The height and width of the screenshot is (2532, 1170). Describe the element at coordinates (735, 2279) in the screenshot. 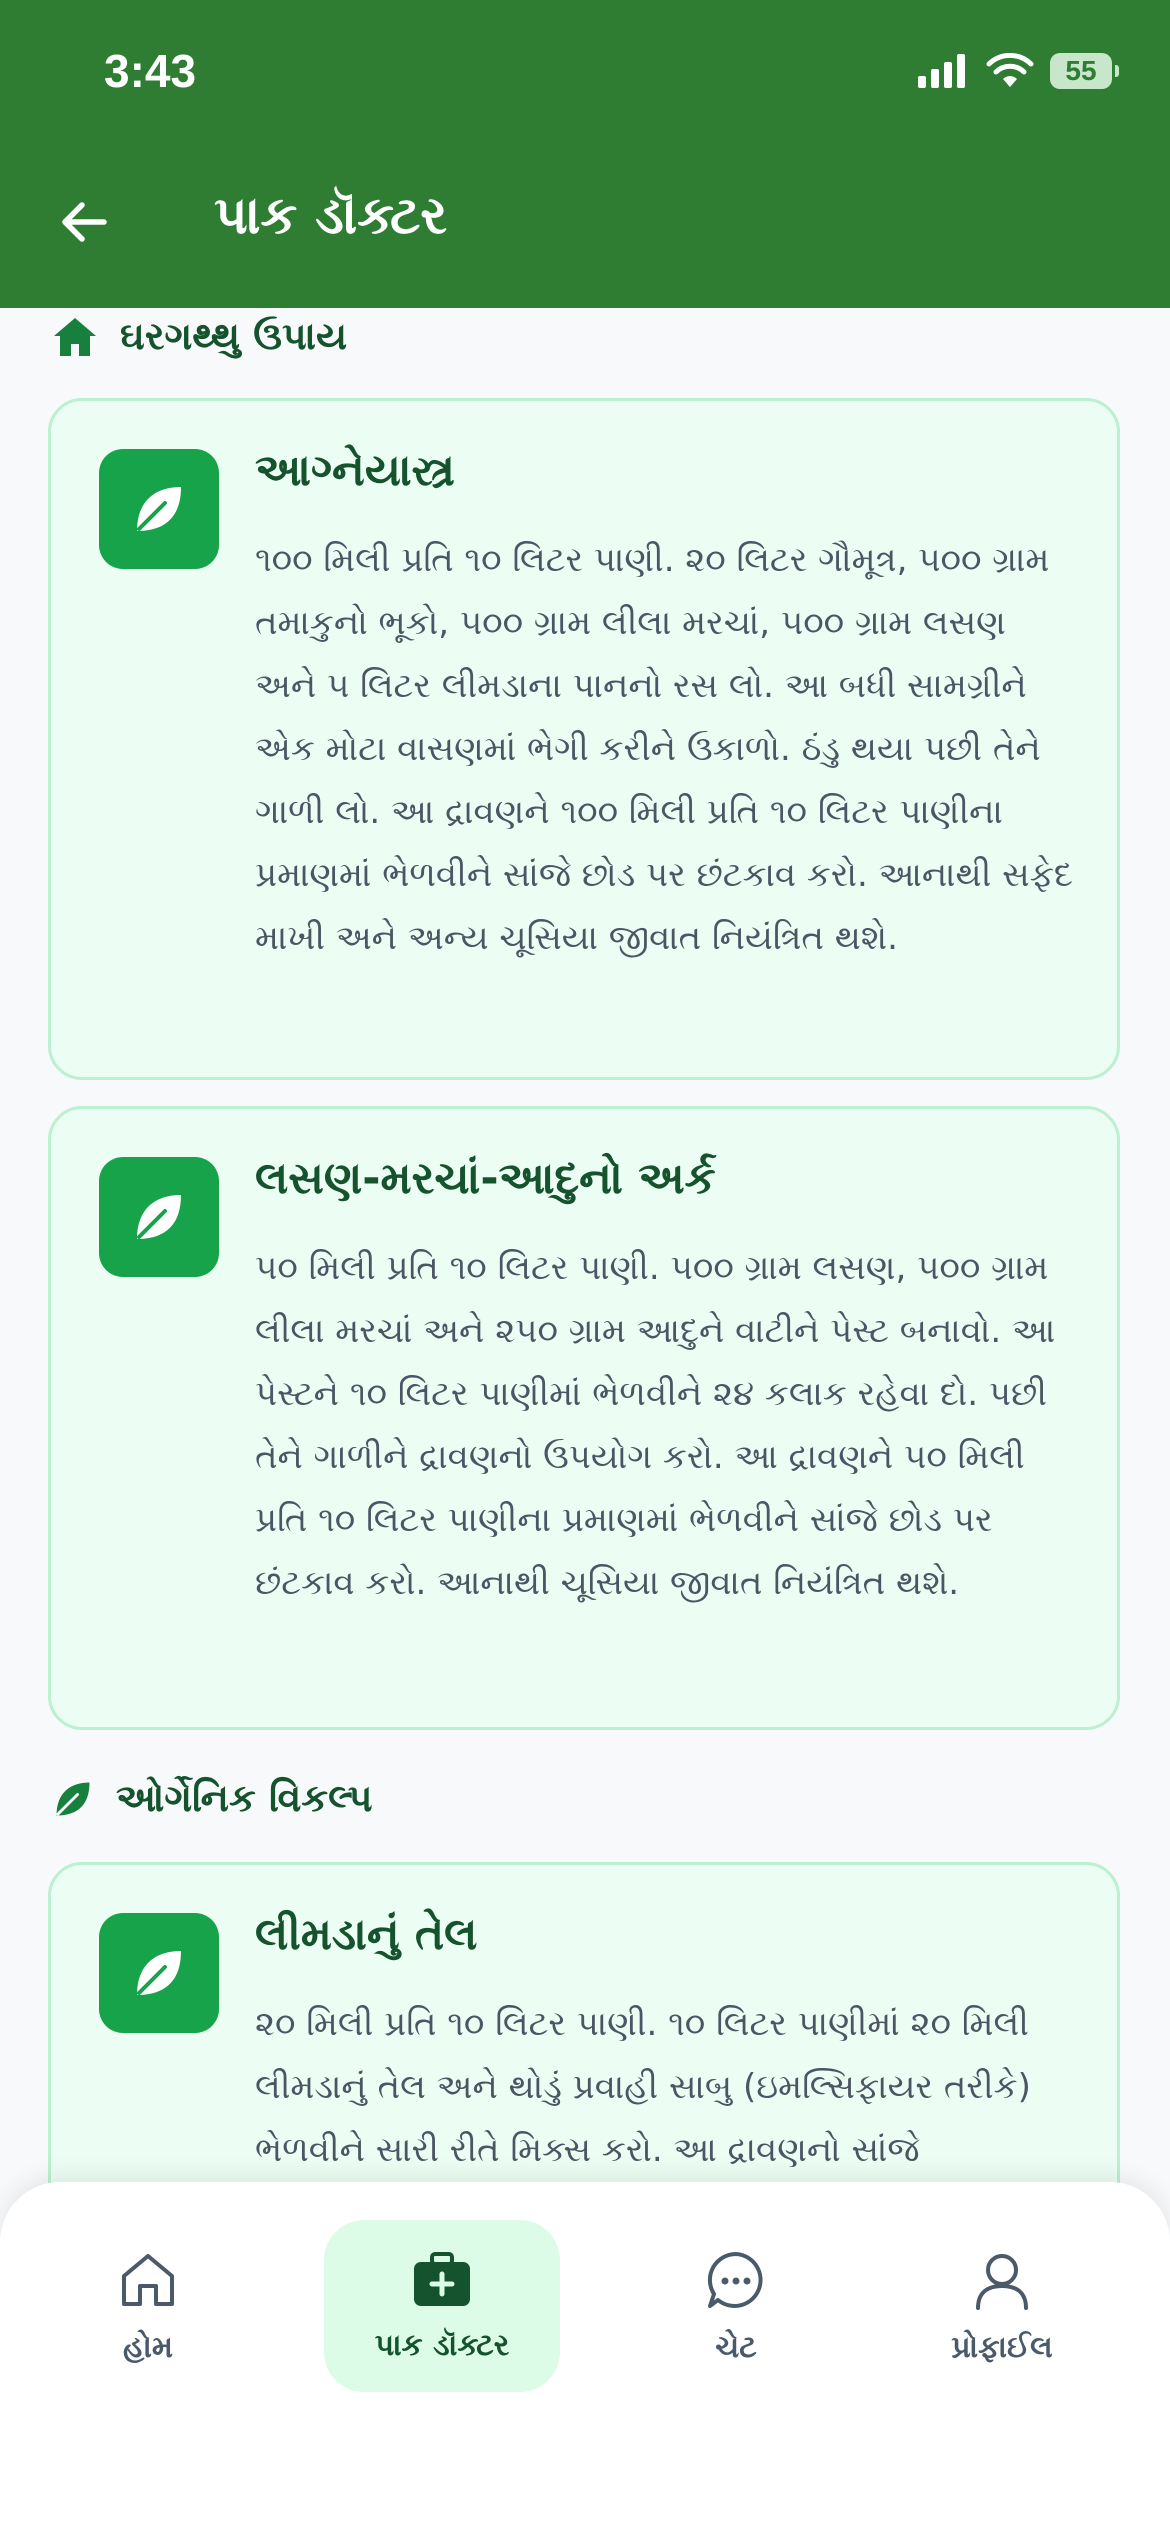

I see `chat-bubble-icon` at that location.